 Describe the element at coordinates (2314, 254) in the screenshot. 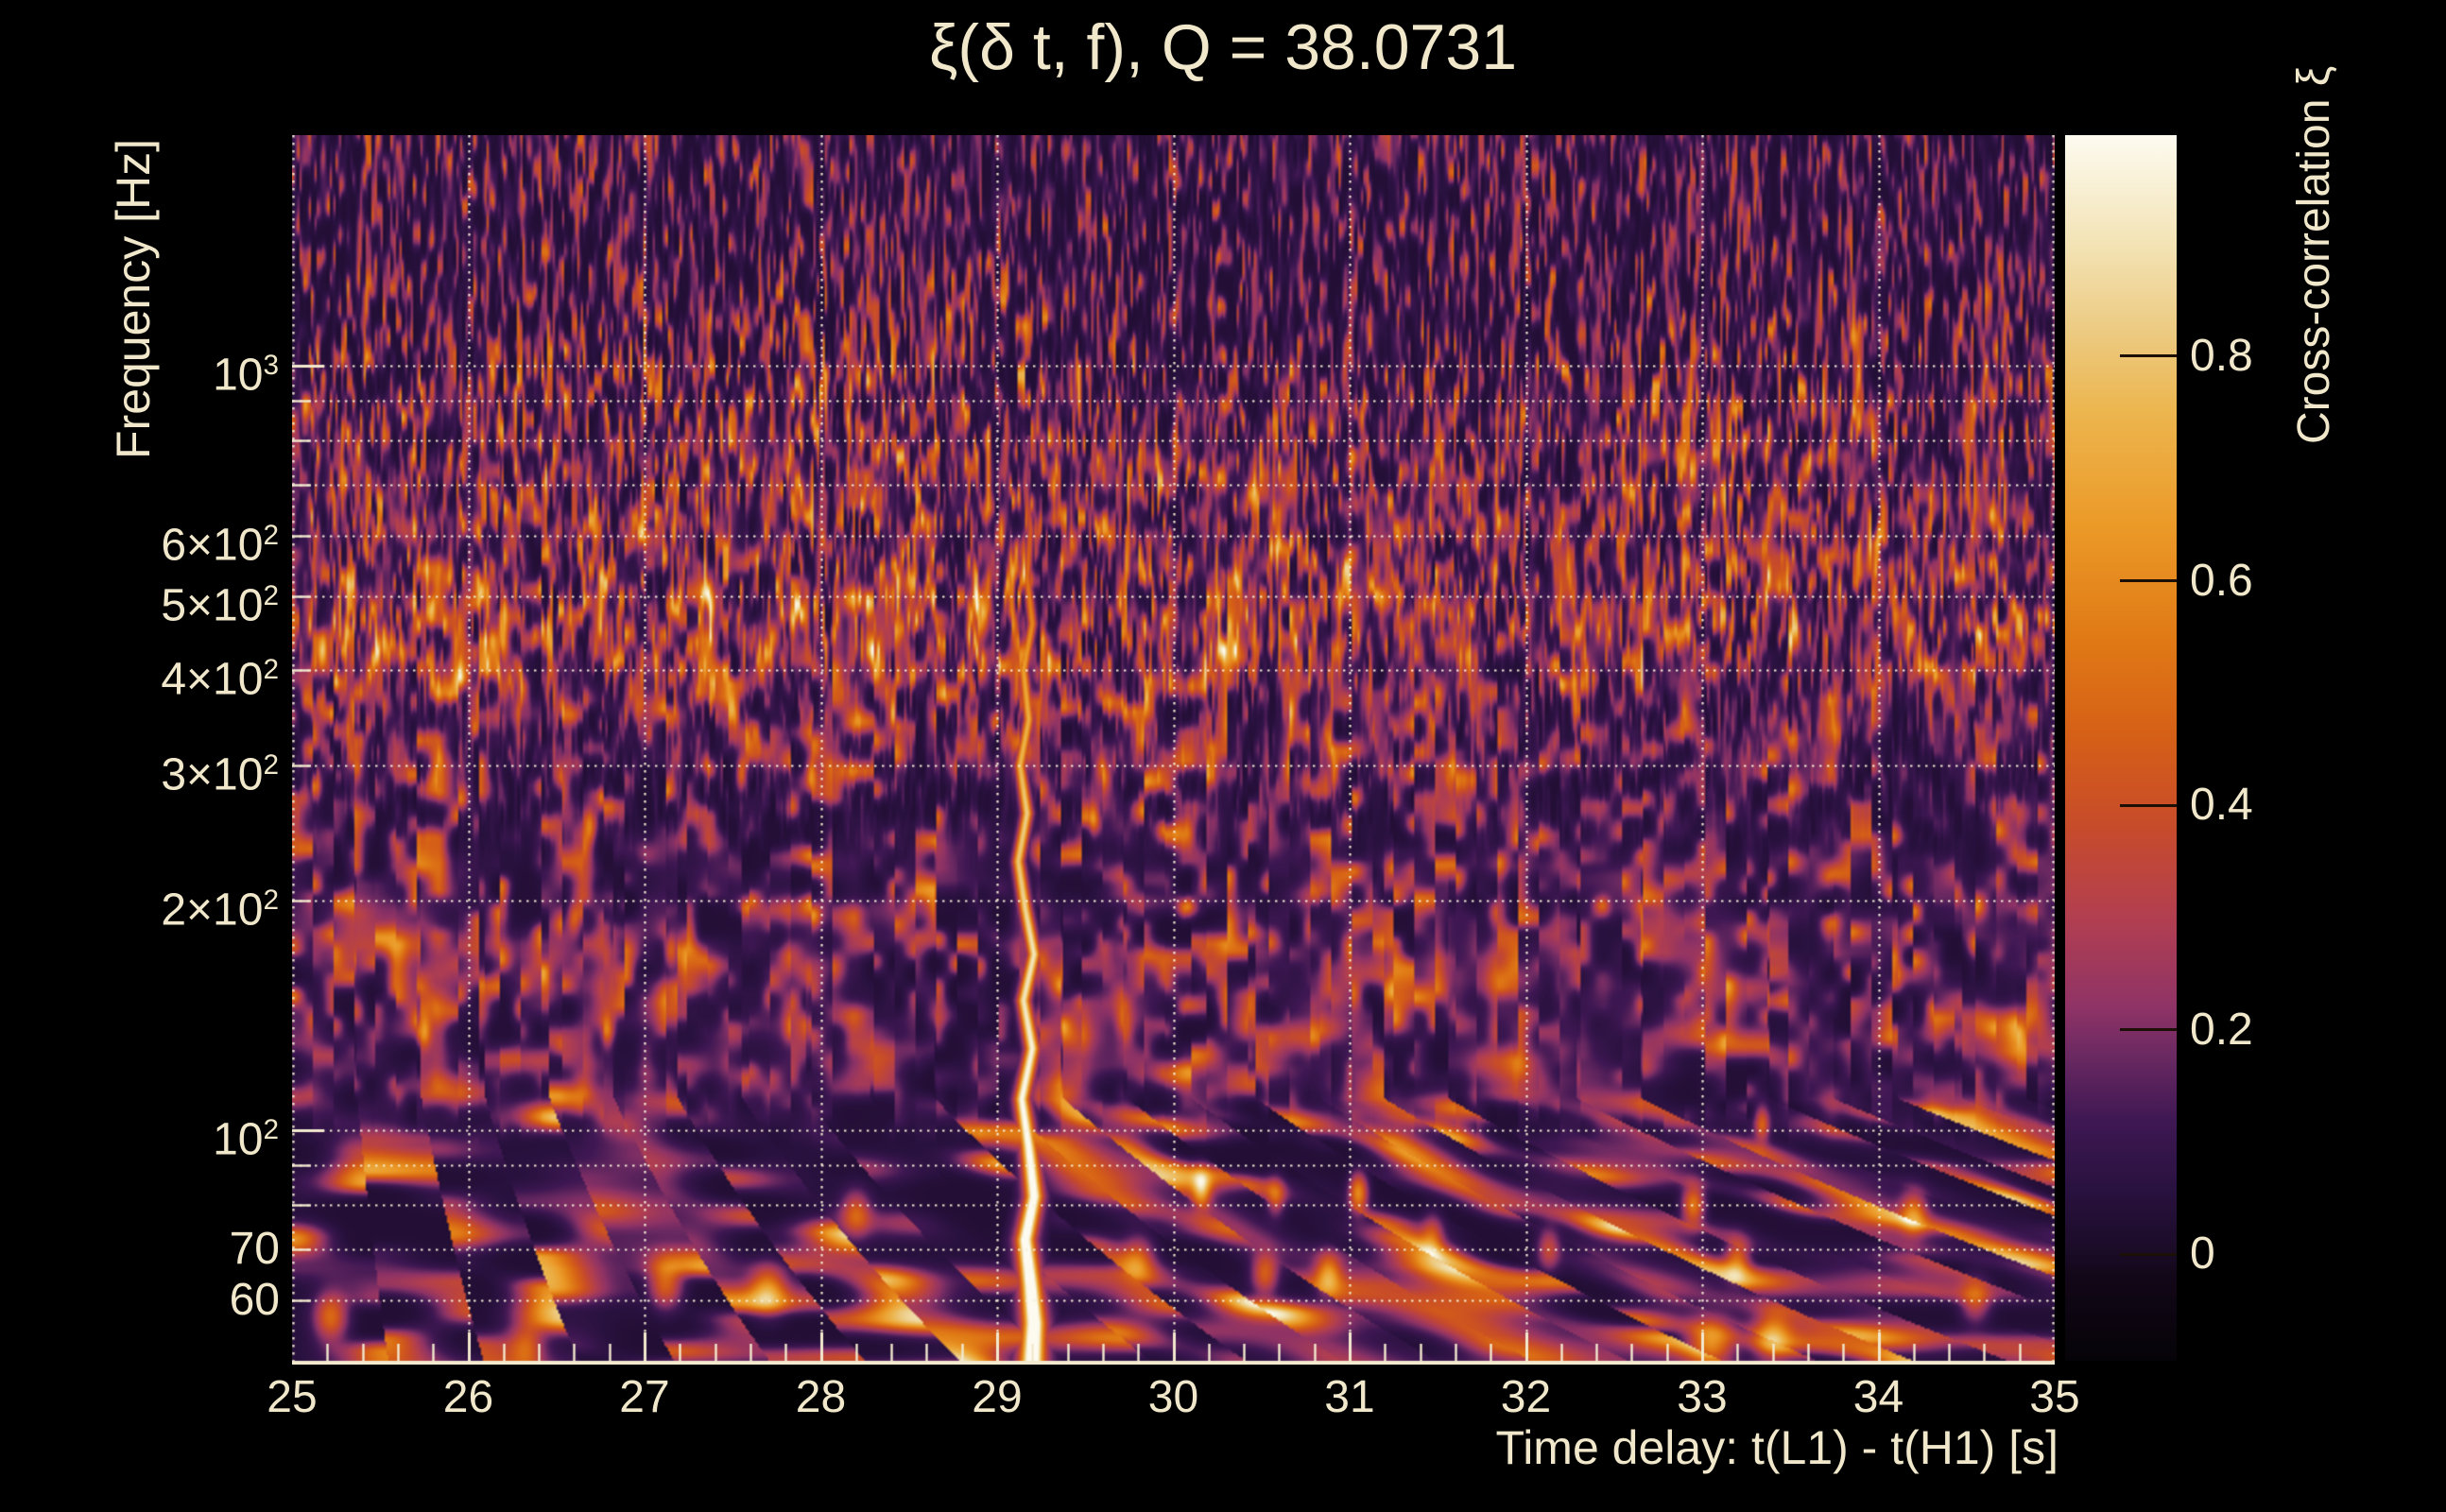

I see `colorbar-label: Cross-correlation ξ` at that location.